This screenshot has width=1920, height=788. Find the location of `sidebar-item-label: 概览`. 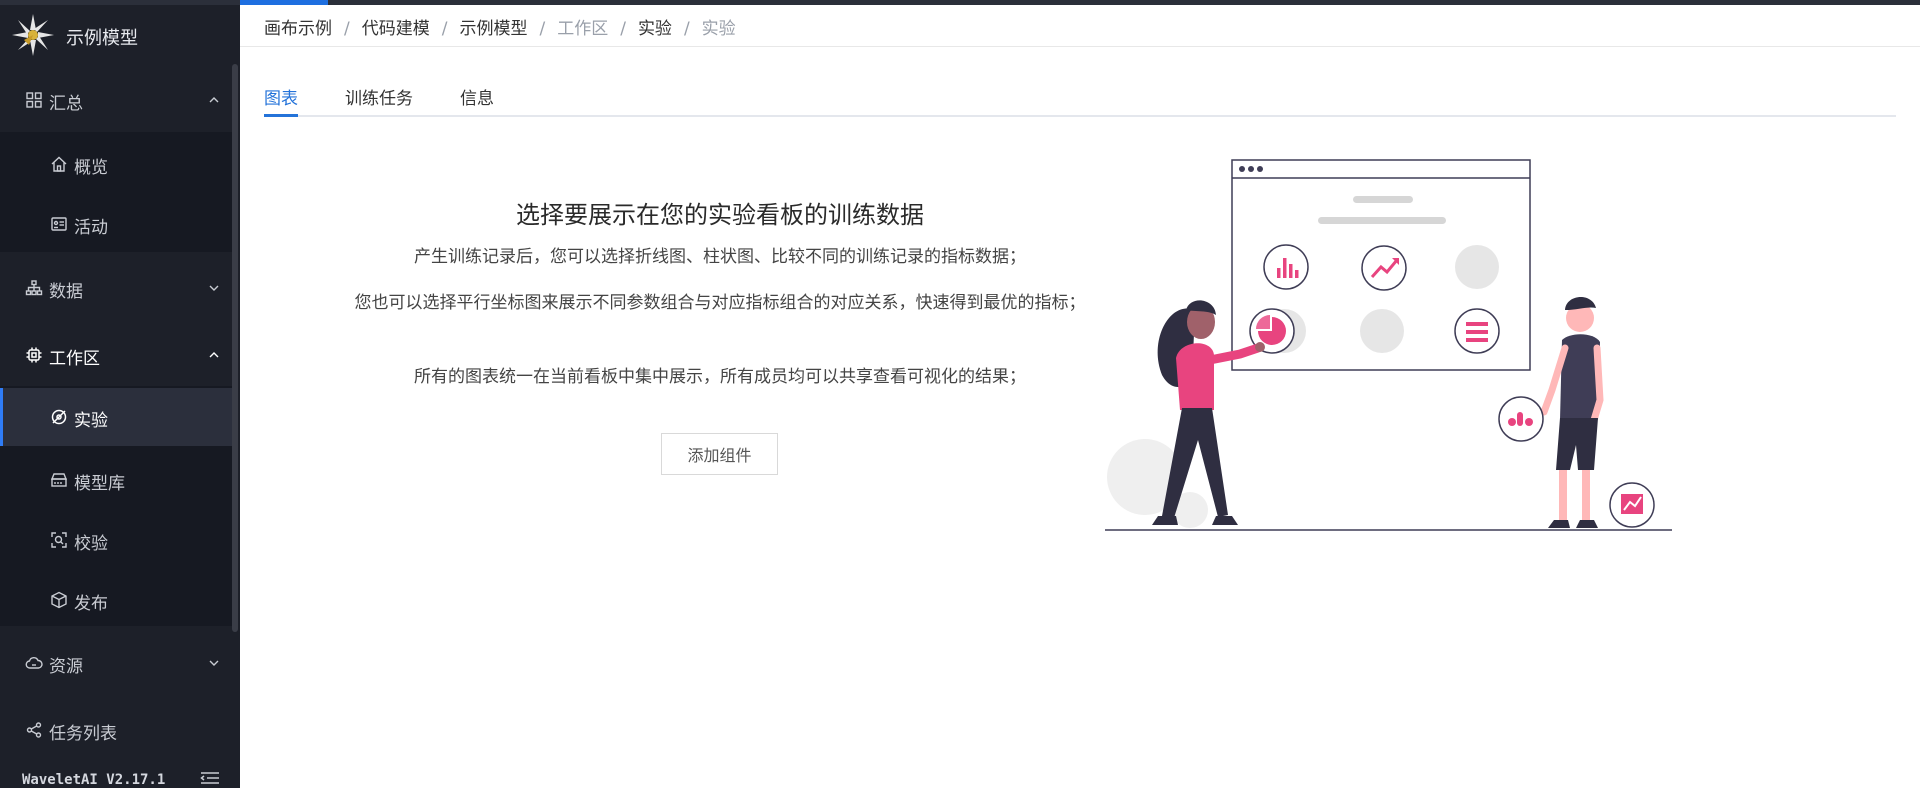

sidebar-item-label: 概览 is located at coordinates (91, 168).